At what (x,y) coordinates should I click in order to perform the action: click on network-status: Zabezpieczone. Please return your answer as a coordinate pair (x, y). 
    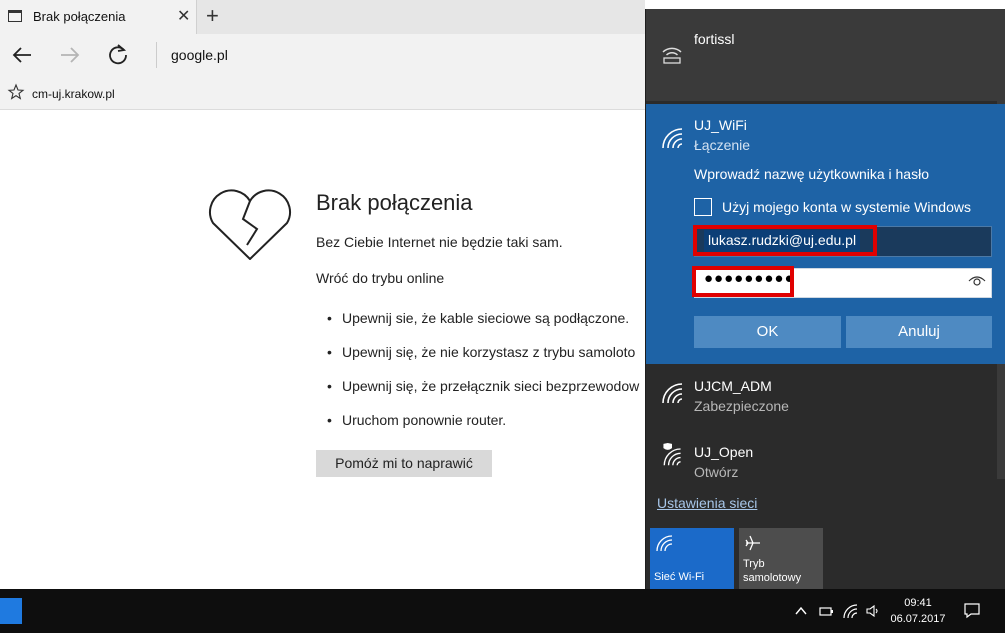
    Looking at the image, I should click on (741, 406).